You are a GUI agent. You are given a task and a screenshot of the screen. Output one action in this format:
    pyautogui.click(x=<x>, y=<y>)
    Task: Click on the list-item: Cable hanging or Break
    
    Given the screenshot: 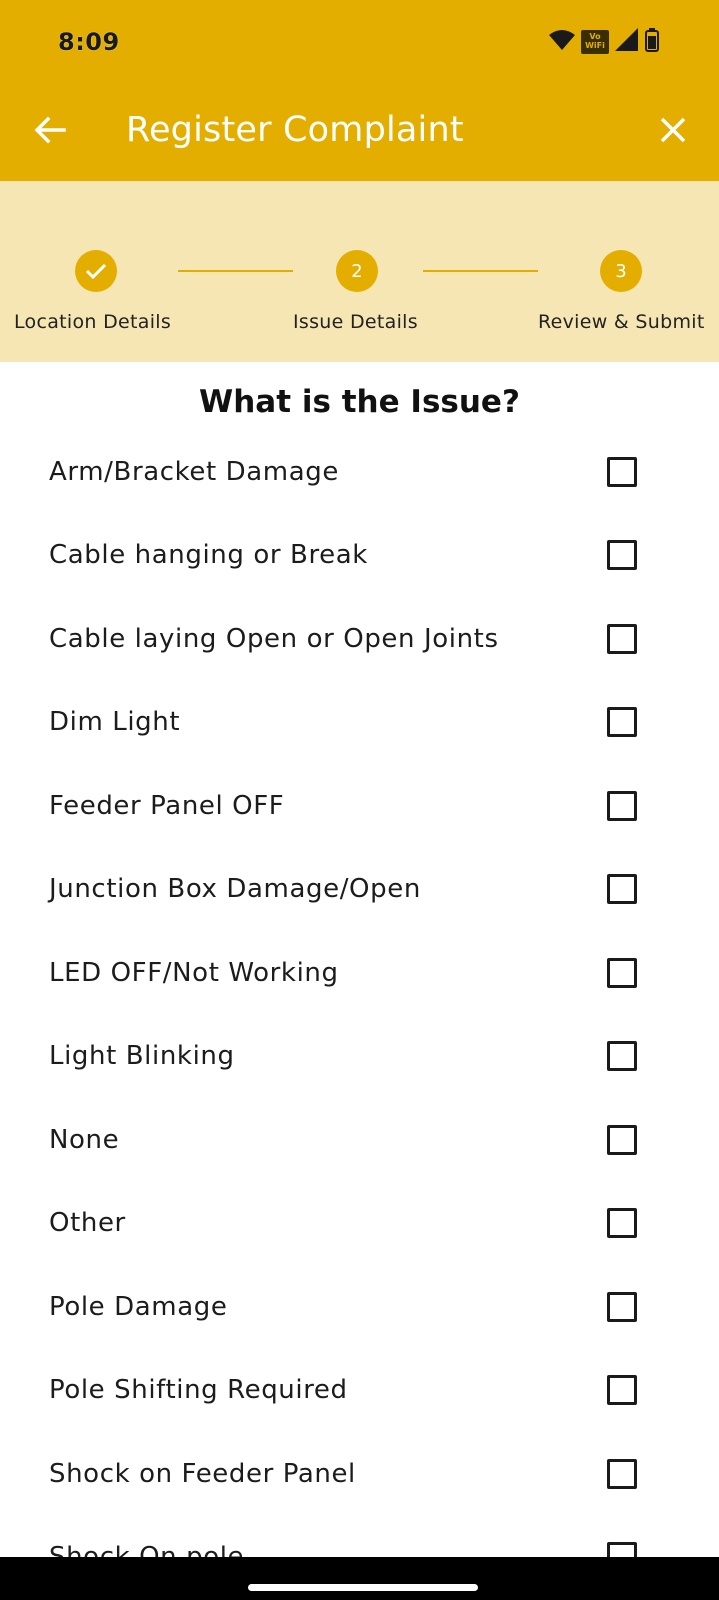 What is the action you would take?
    pyautogui.click(x=359, y=556)
    